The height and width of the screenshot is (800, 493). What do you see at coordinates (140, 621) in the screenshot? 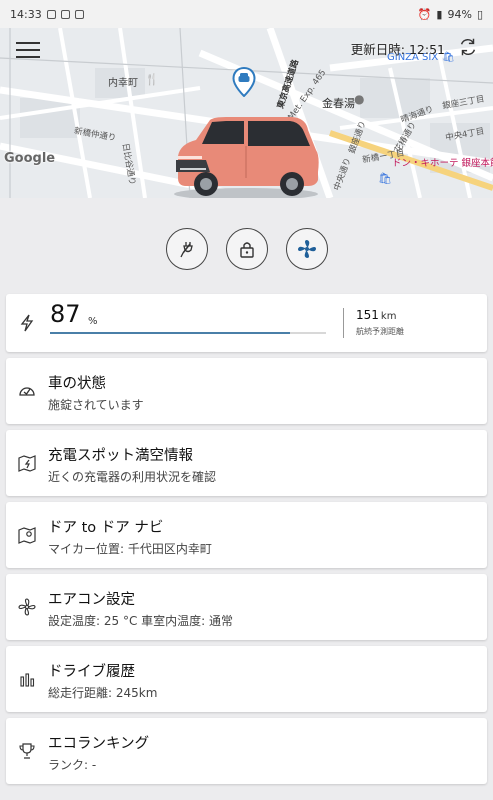
I see `menu-subtitle: 設定温度: 25 °C 車室内温度: 通常` at bounding box center [140, 621].